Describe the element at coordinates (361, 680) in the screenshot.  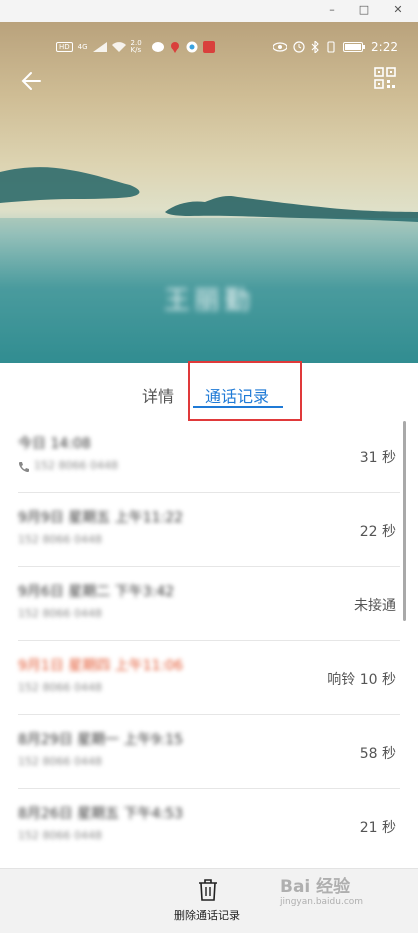
I see `call-duration: 响铃 10 秒` at that location.